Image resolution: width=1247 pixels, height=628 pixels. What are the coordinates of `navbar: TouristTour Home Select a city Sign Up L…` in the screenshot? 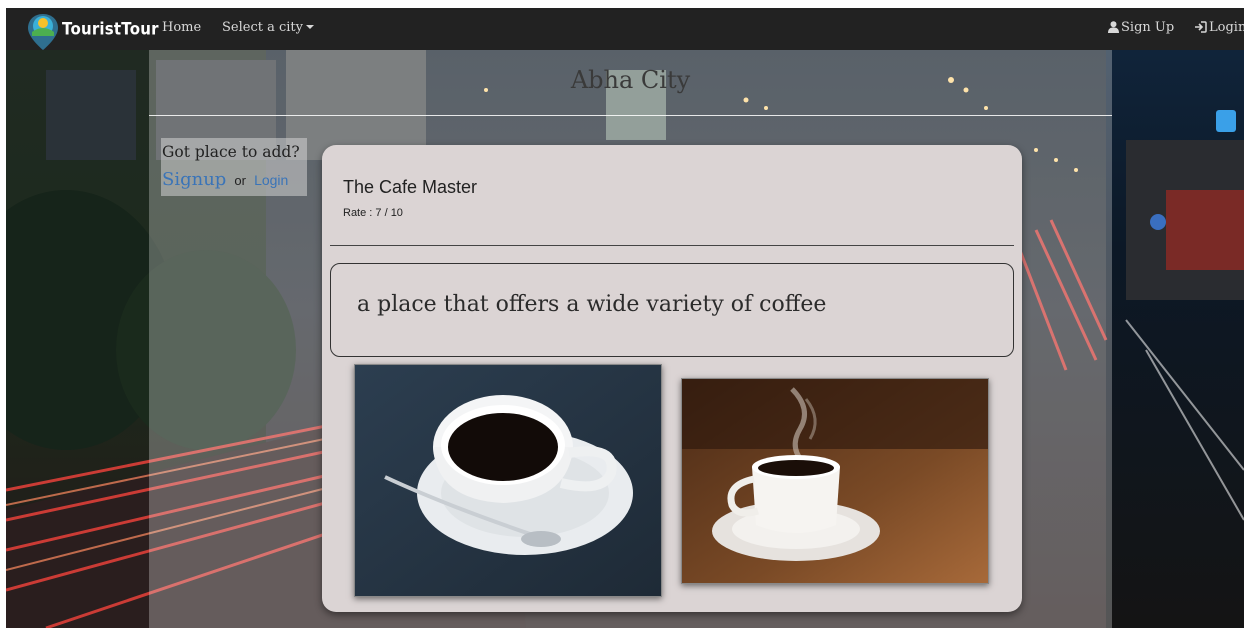 It's located at (625, 29).